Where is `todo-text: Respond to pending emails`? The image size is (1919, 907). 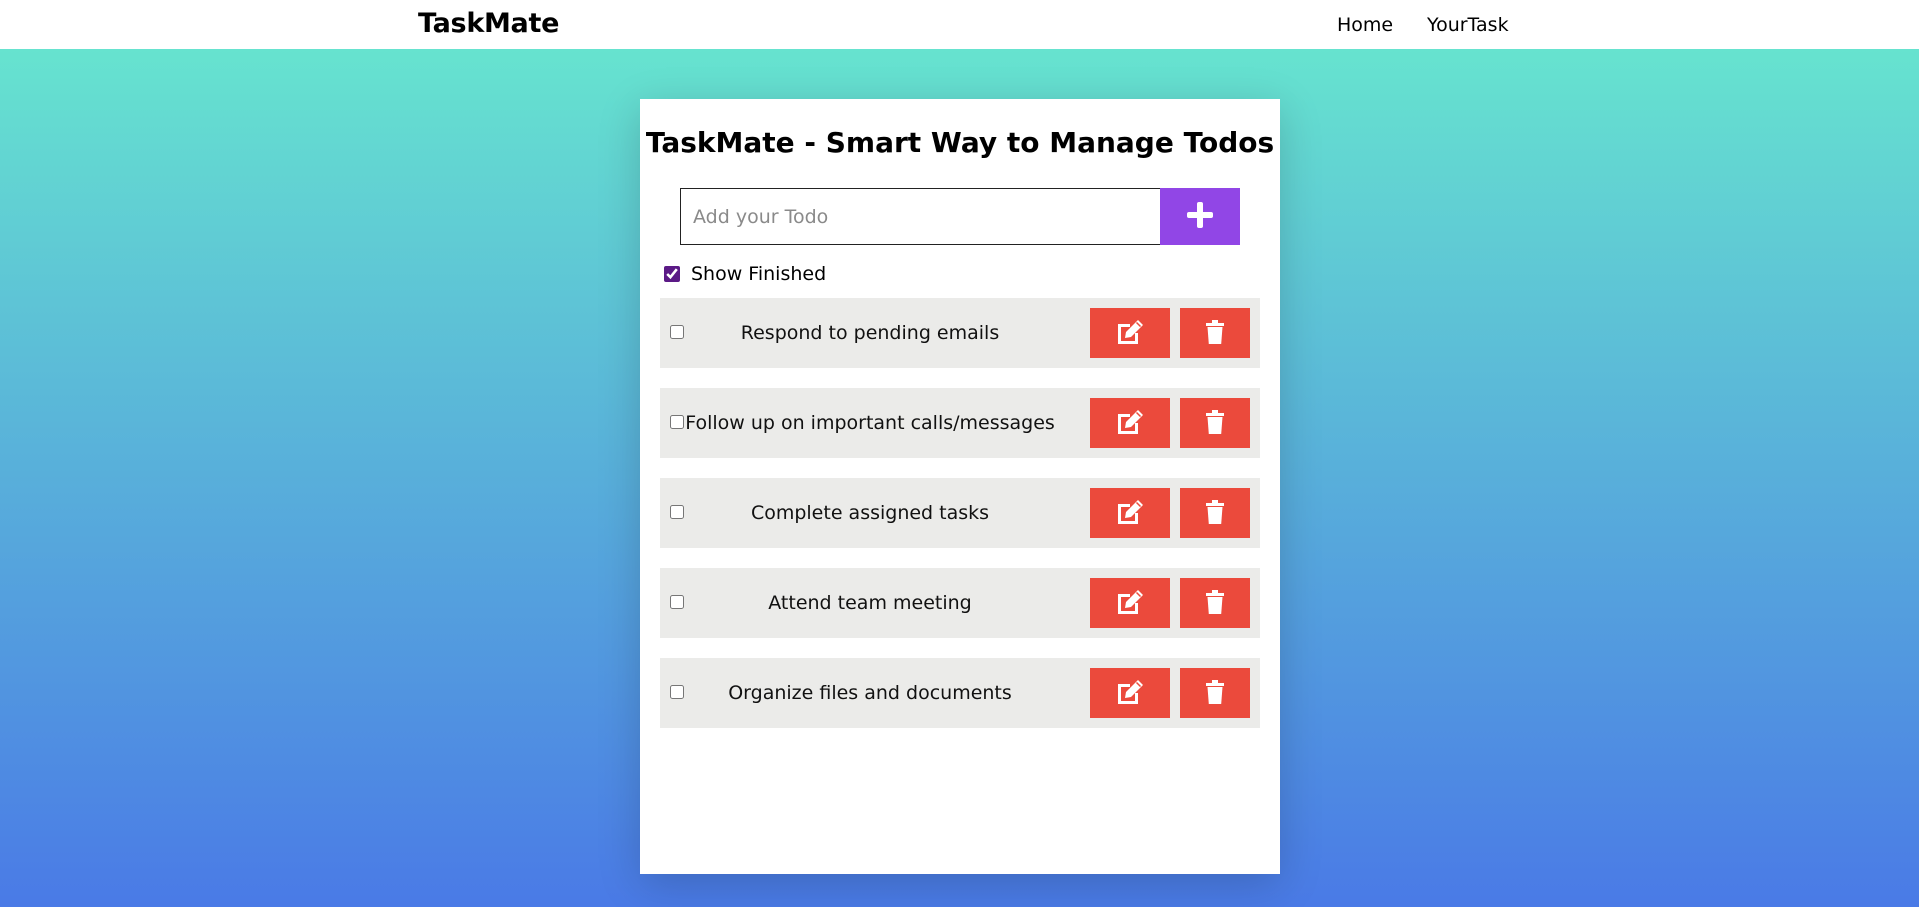
todo-text: Respond to pending emails is located at coordinates (870, 333).